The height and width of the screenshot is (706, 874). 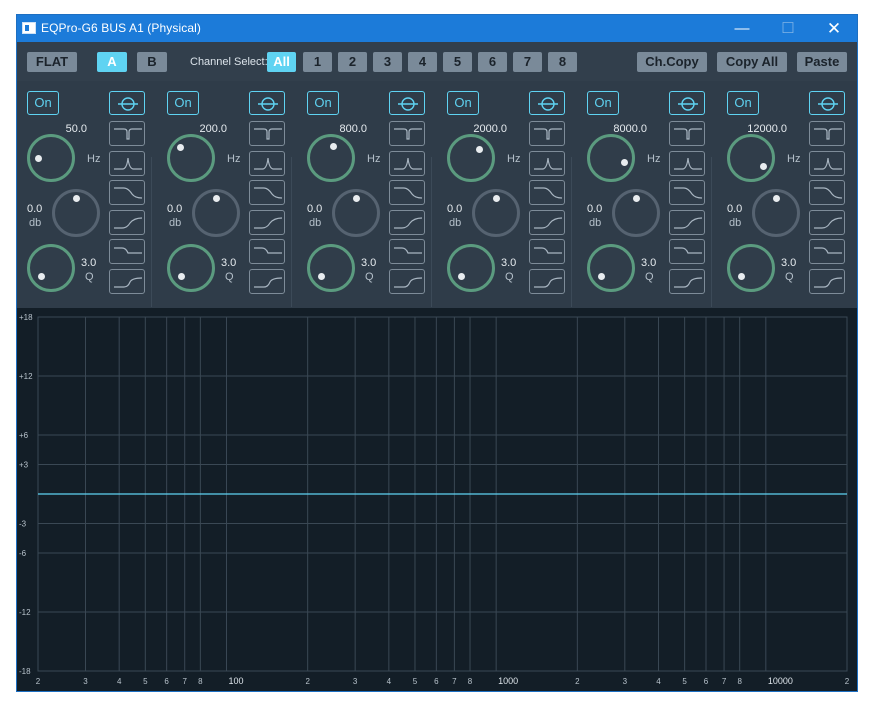 I want to click on copy-all-button: Copy All, so click(x=752, y=62).